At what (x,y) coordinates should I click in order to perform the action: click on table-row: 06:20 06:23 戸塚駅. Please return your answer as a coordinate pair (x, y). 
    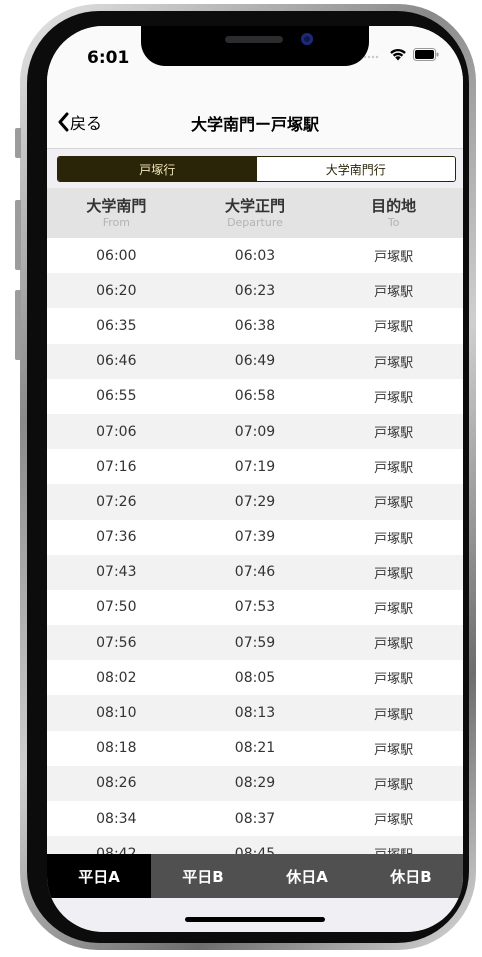
    Looking at the image, I should click on (255, 291).